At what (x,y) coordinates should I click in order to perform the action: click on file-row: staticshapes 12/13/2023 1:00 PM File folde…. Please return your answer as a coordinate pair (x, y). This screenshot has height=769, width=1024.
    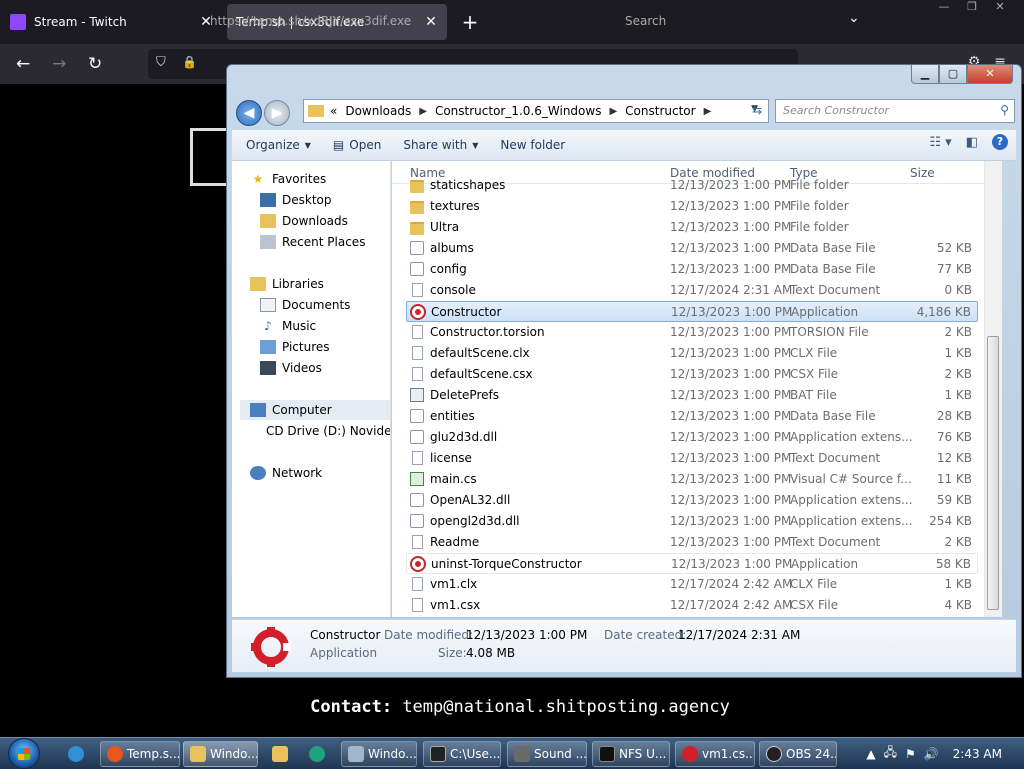
    Looking at the image, I should click on (692, 185).